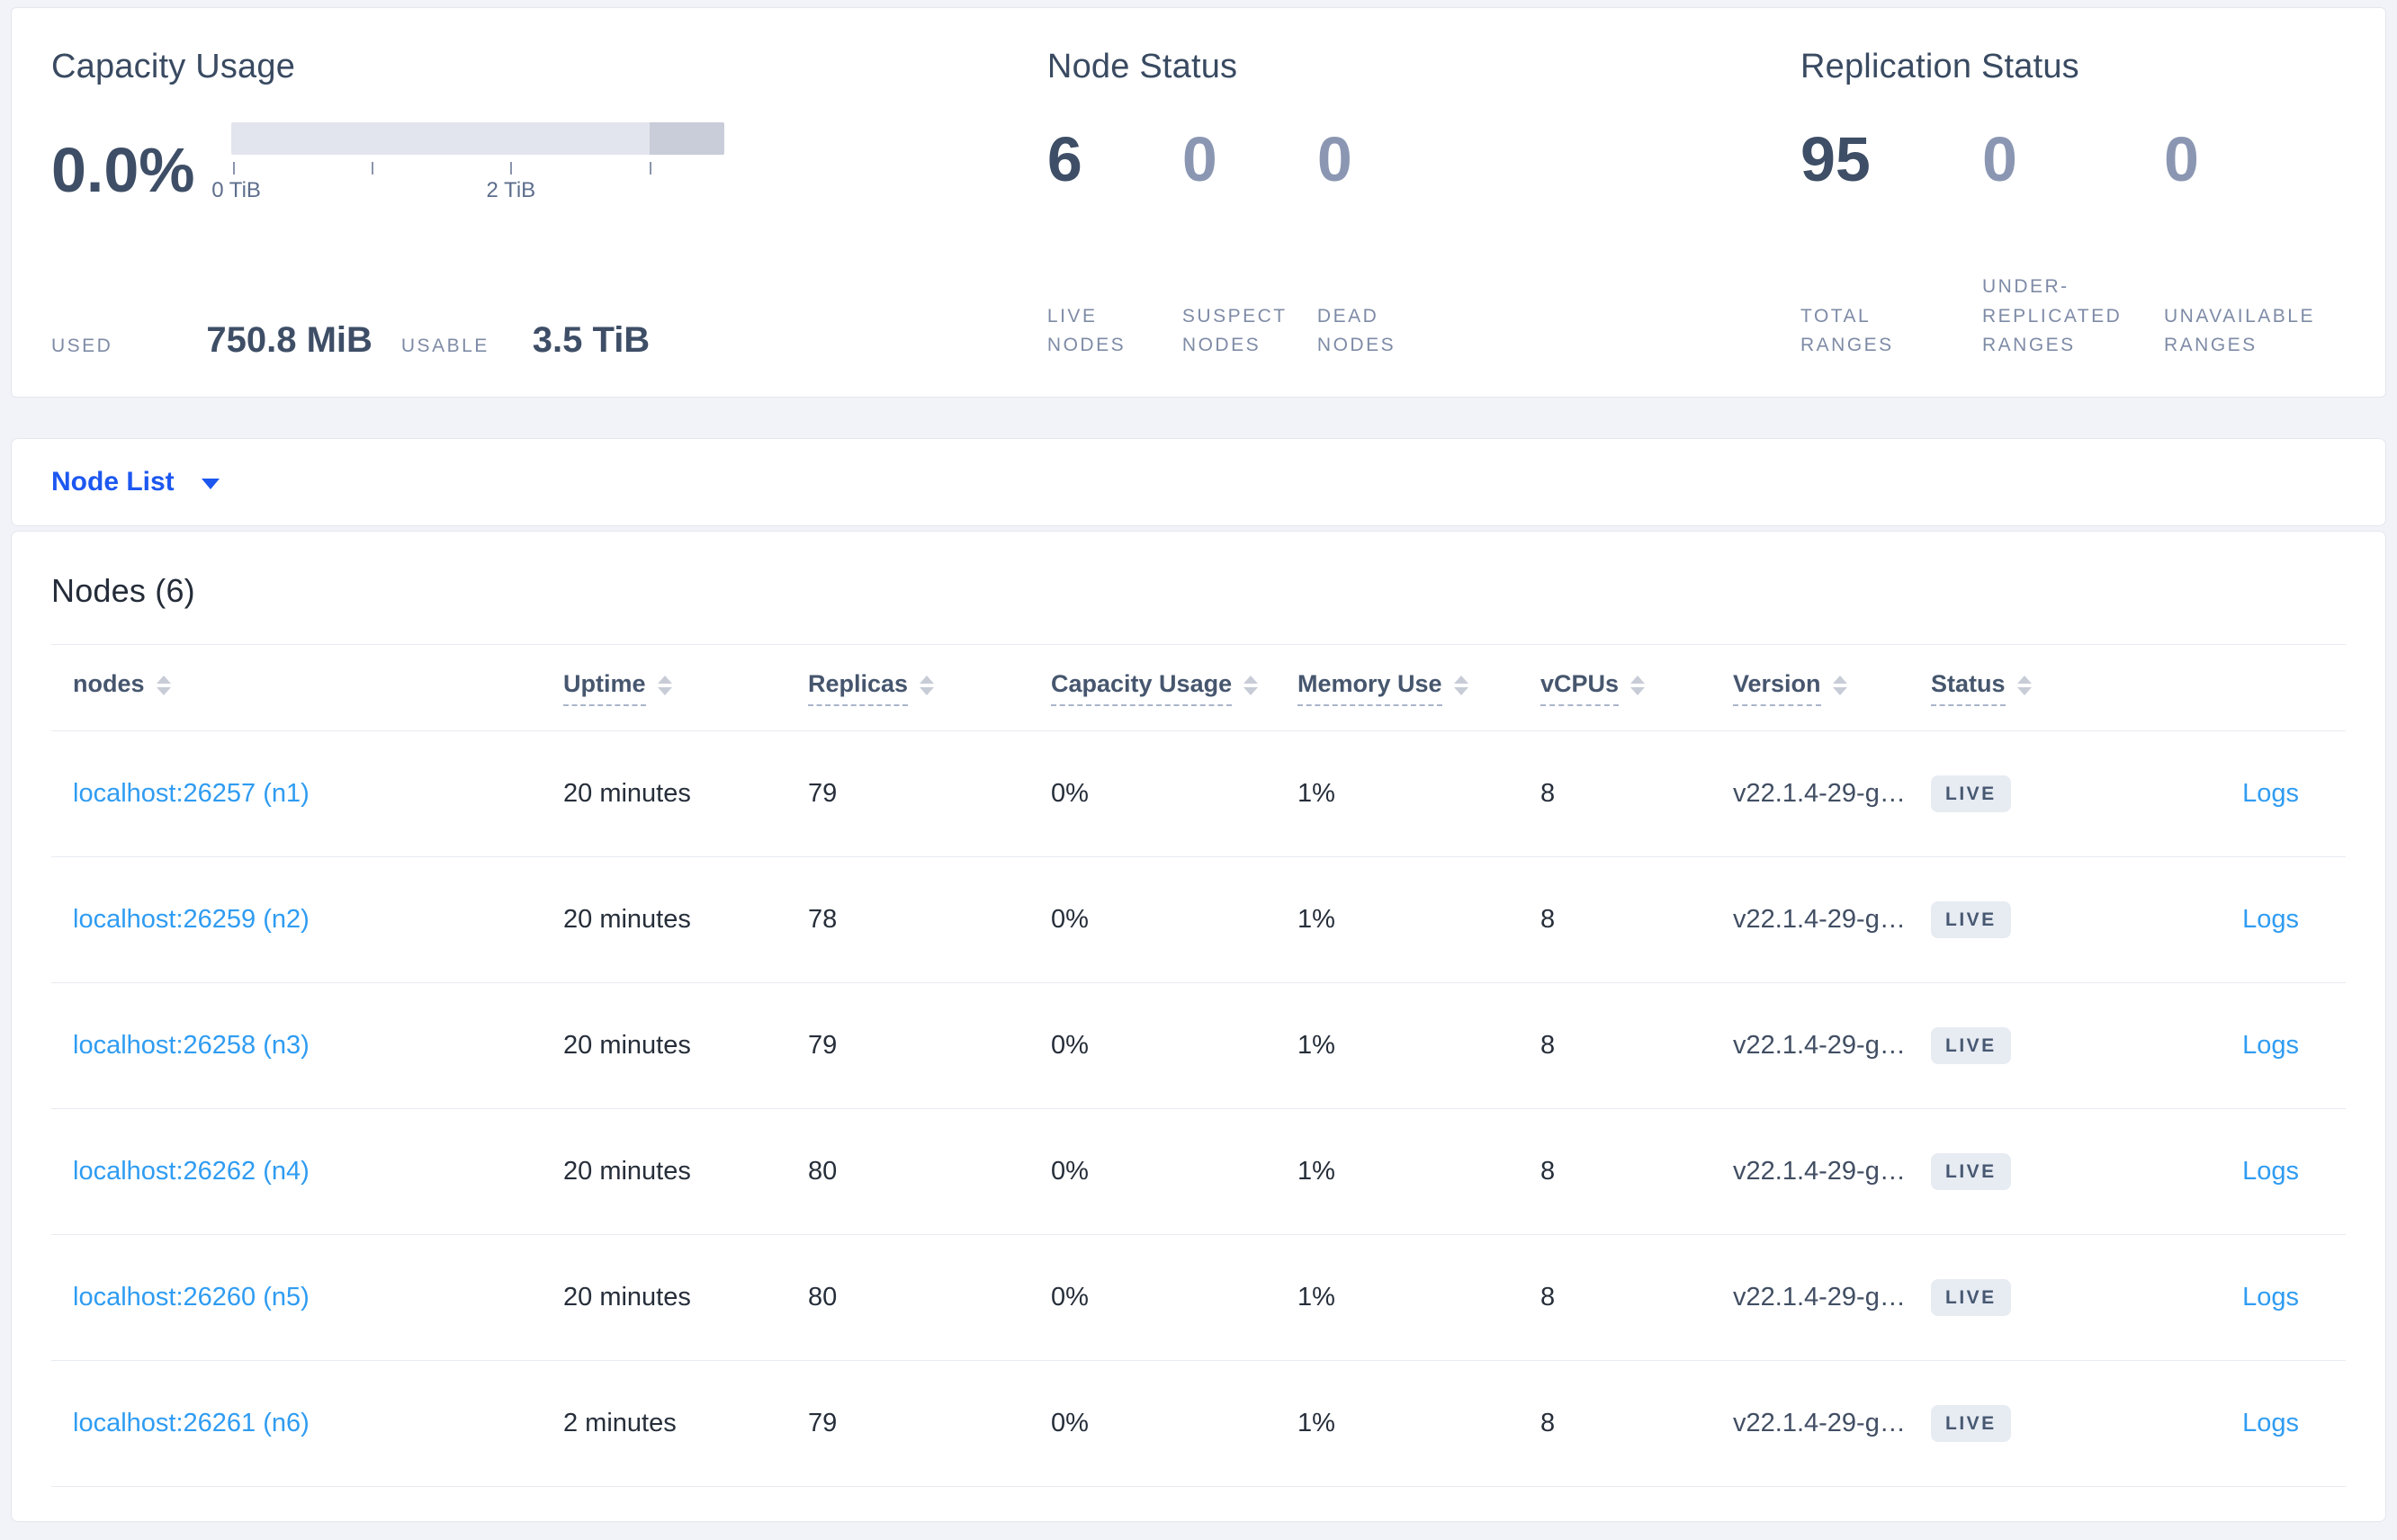 The height and width of the screenshot is (1540, 2397). I want to click on gauge-tick-label: 0 TiB, so click(236, 190).